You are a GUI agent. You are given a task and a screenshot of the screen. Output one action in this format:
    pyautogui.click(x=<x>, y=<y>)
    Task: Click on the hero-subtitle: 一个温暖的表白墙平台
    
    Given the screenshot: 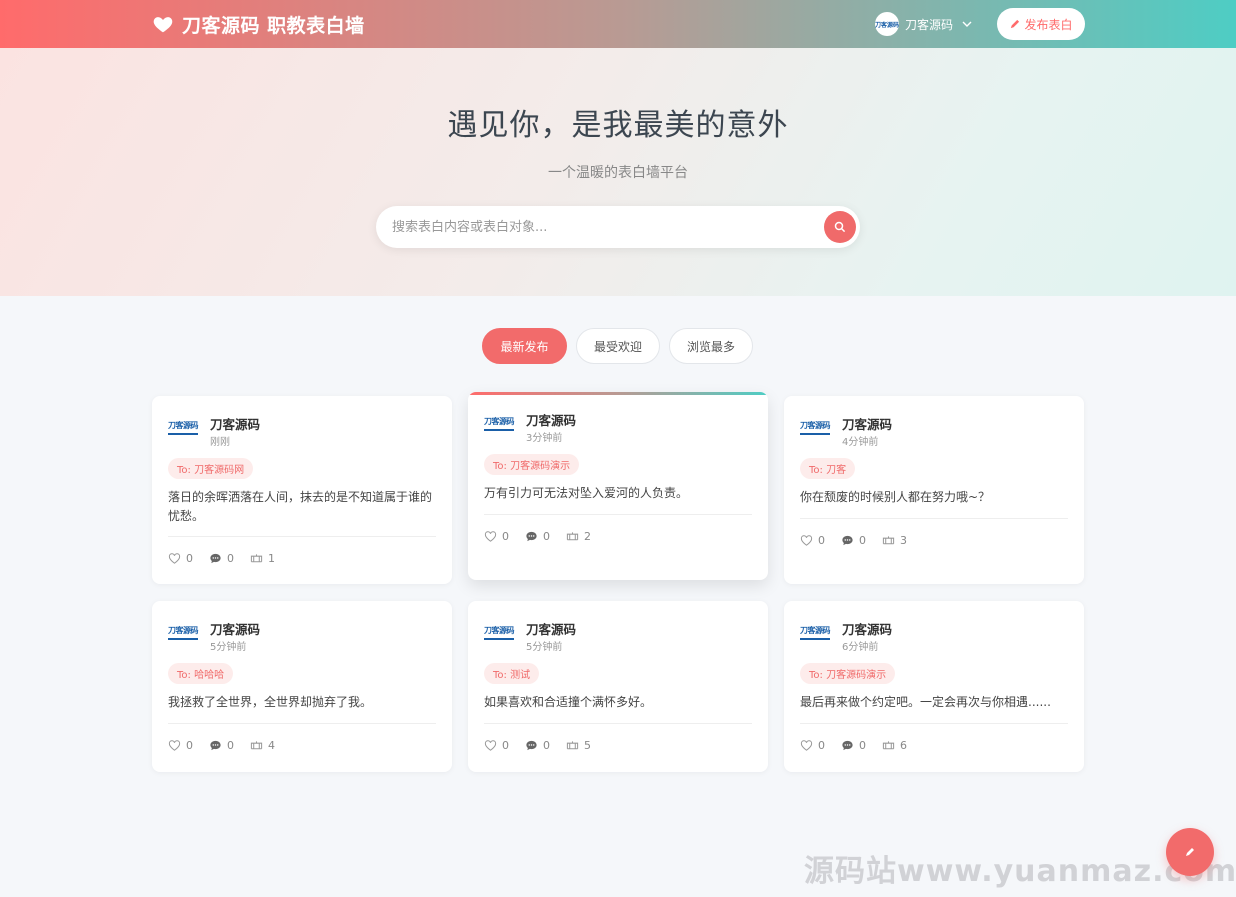 What is the action you would take?
    pyautogui.click(x=618, y=173)
    